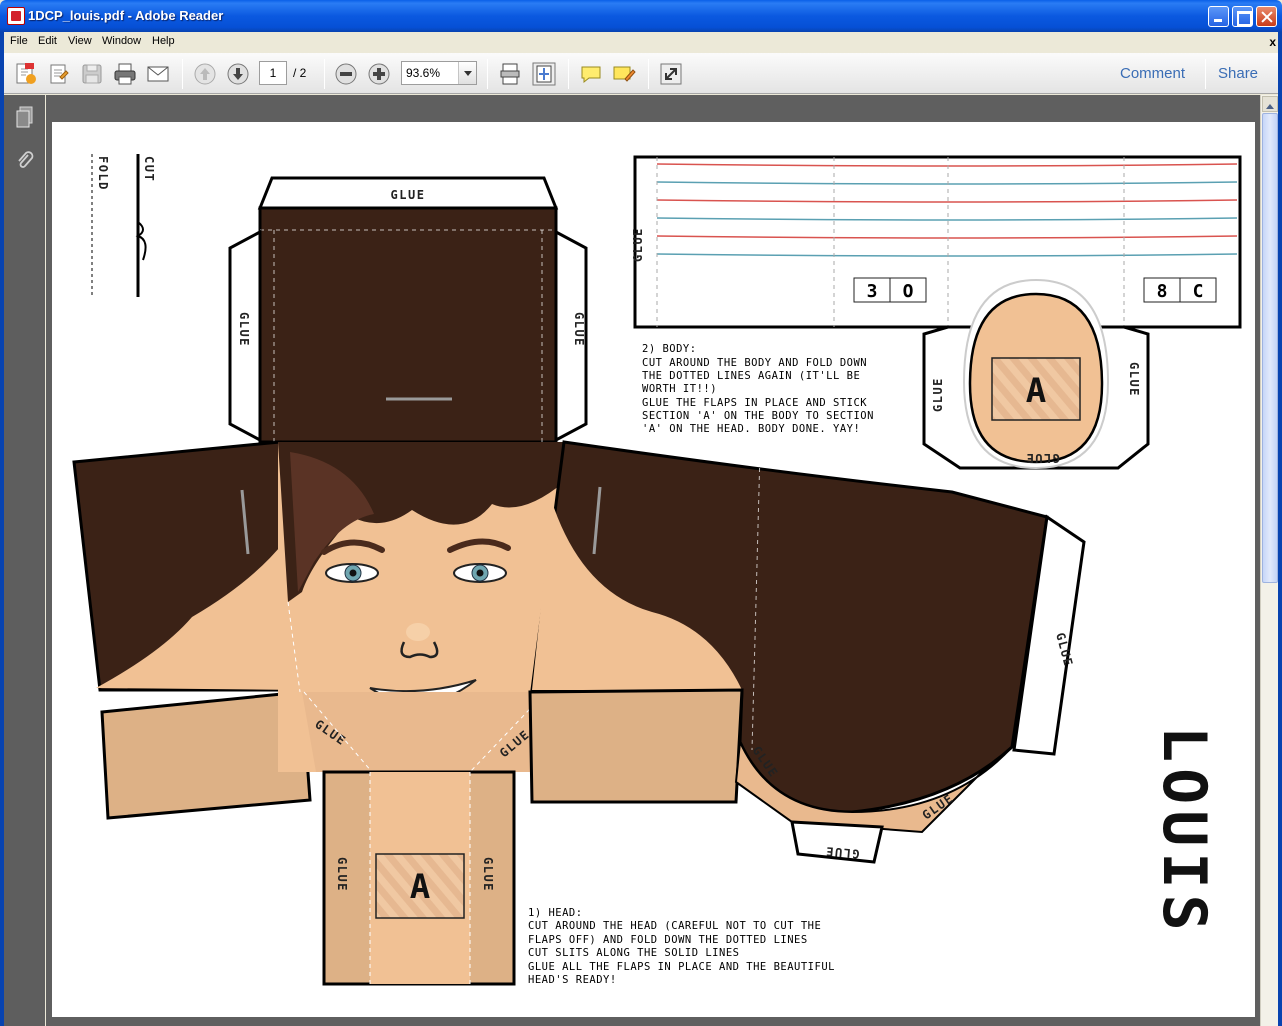 The image size is (1282, 1026). Describe the element at coordinates (1152, 73) in the screenshot. I see `comment-pane-button: Comment` at that location.